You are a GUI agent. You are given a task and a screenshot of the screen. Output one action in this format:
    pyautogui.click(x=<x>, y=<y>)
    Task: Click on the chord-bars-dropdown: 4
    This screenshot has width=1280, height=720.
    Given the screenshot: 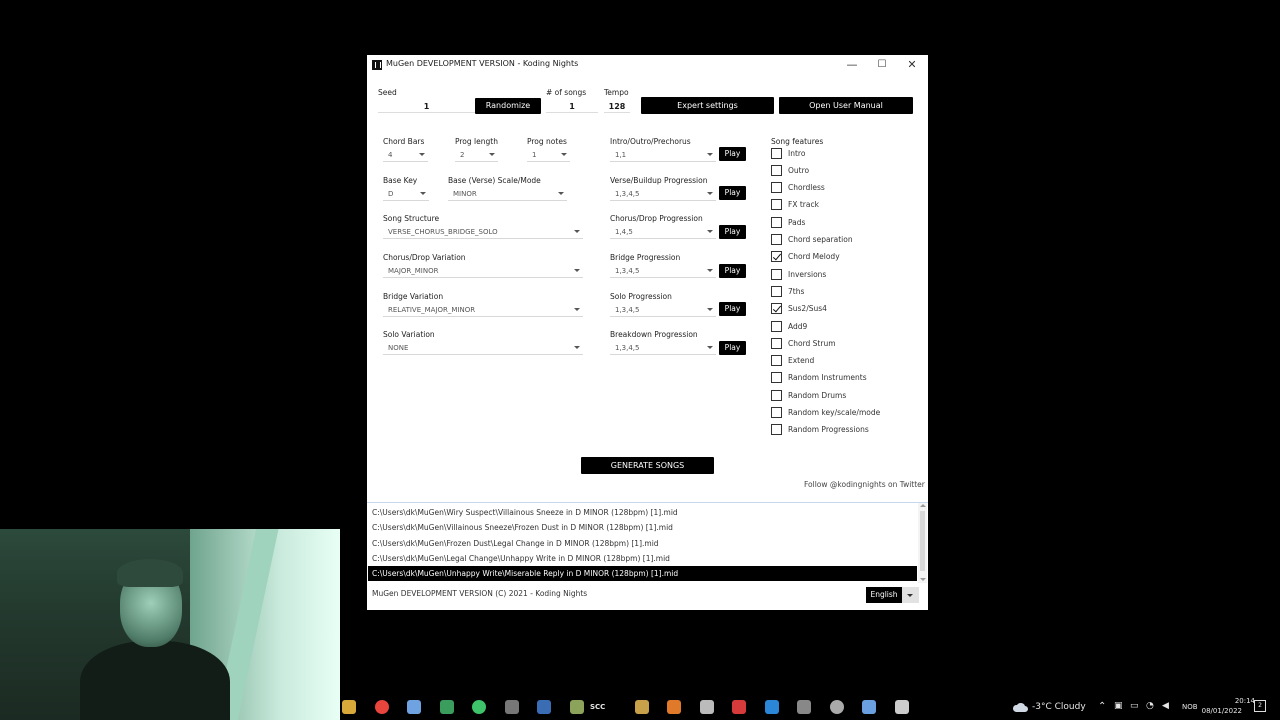 What is the action you would take?
    pyautogui.click(x=405, y=155)
    